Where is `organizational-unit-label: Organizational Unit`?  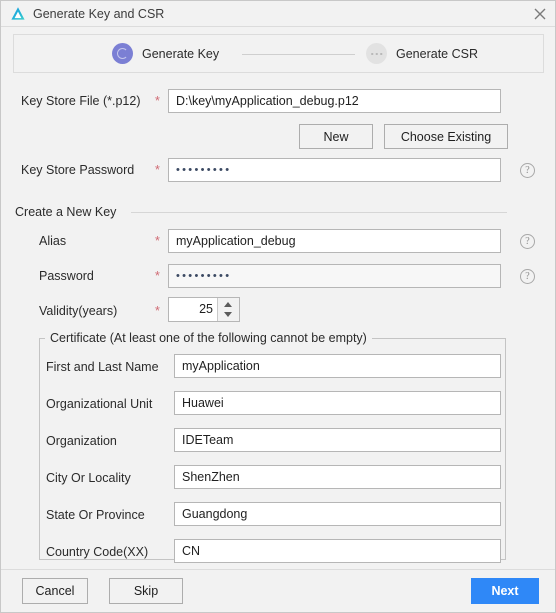
organizational-unit-label: Organizational Unit is located at coordinates (99, 404).